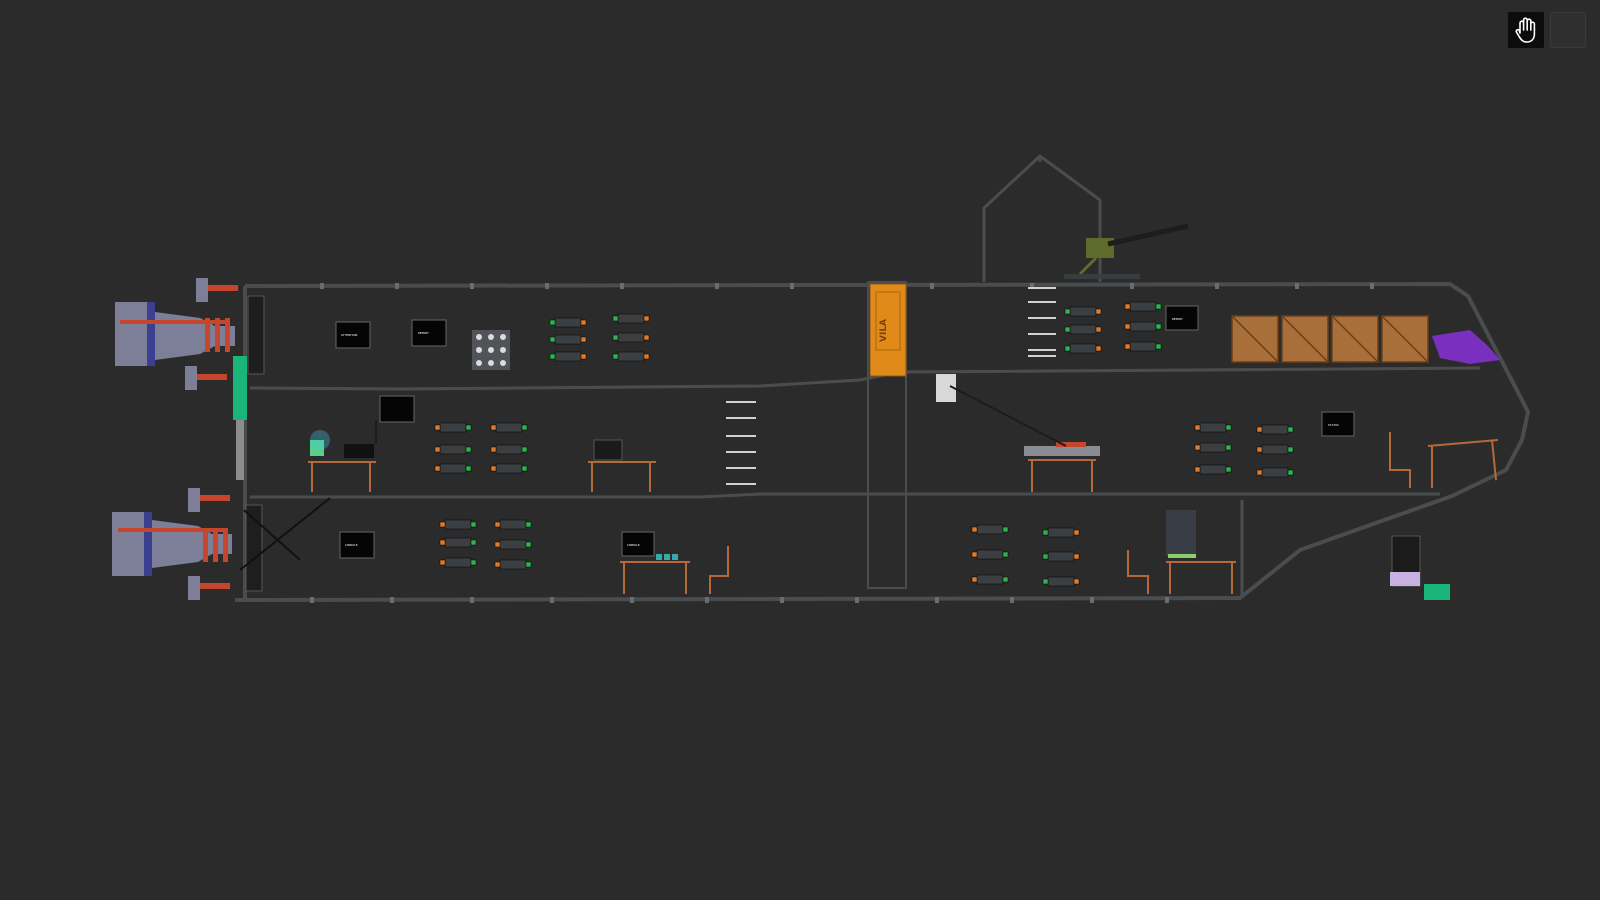 The width and height of the screenshot is (1600, 900). What do you see at coordinates (1126, 251) in the screenshot?
I see `tower-turret` at bounding box center [1126, 251].